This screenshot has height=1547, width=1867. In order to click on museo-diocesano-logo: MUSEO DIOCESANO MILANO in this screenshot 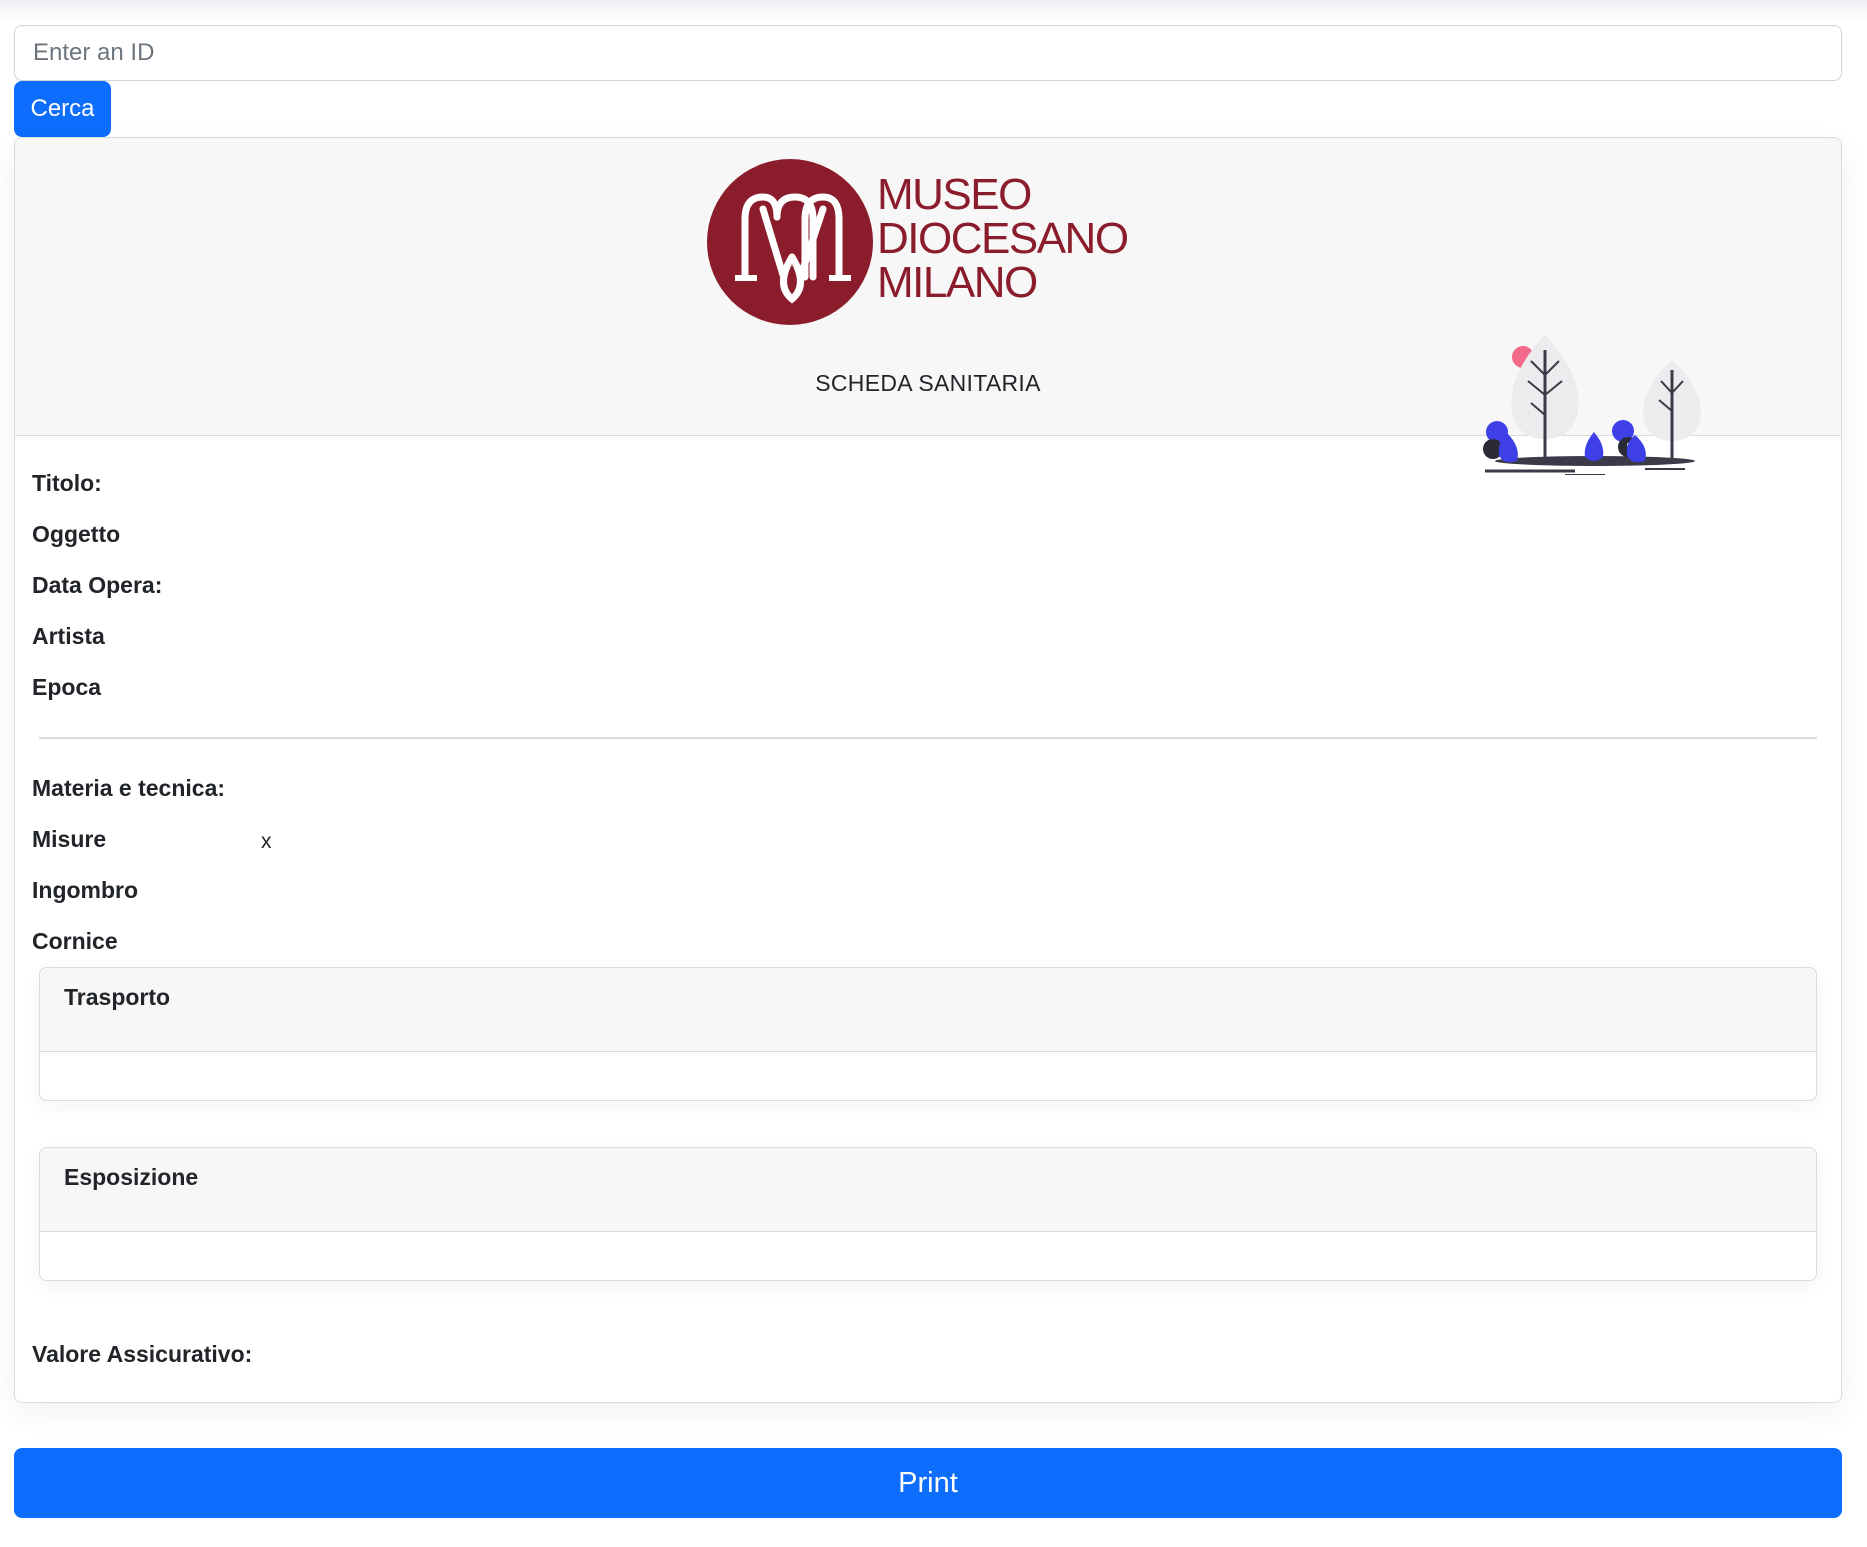, I will do `click(935, 242)`.